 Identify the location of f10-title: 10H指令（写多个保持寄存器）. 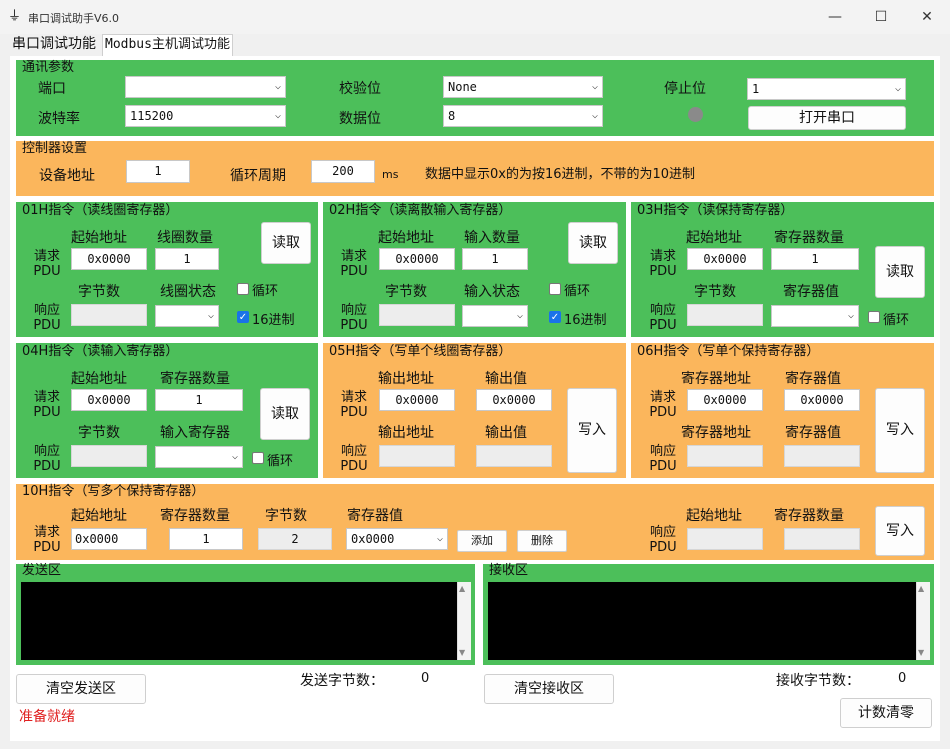
(113, 491).